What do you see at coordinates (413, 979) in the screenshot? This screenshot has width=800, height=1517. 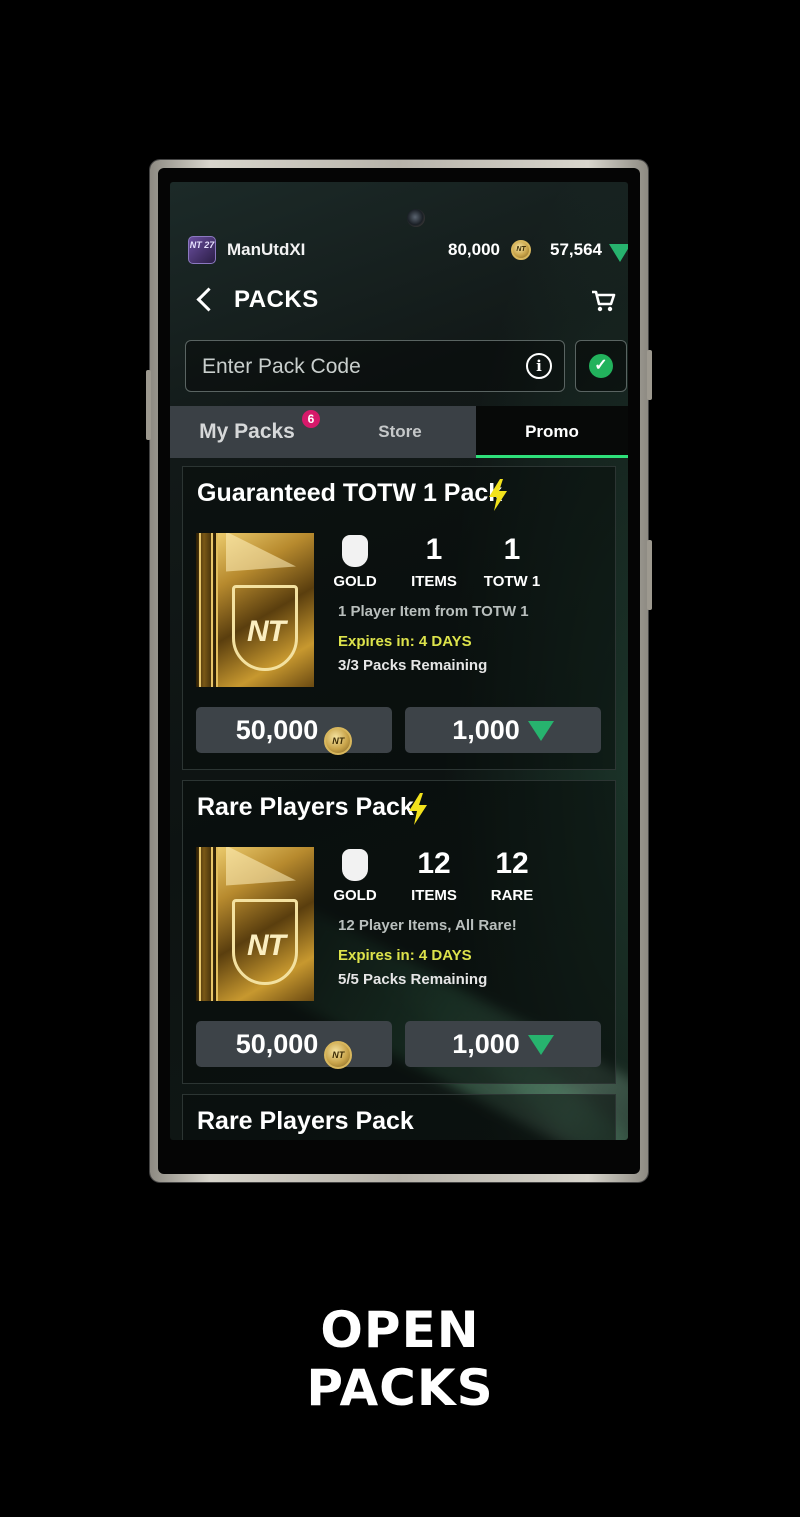 I see `packs-remaining: 5/5 Packs Remaining` at bounding box center [413, 979].